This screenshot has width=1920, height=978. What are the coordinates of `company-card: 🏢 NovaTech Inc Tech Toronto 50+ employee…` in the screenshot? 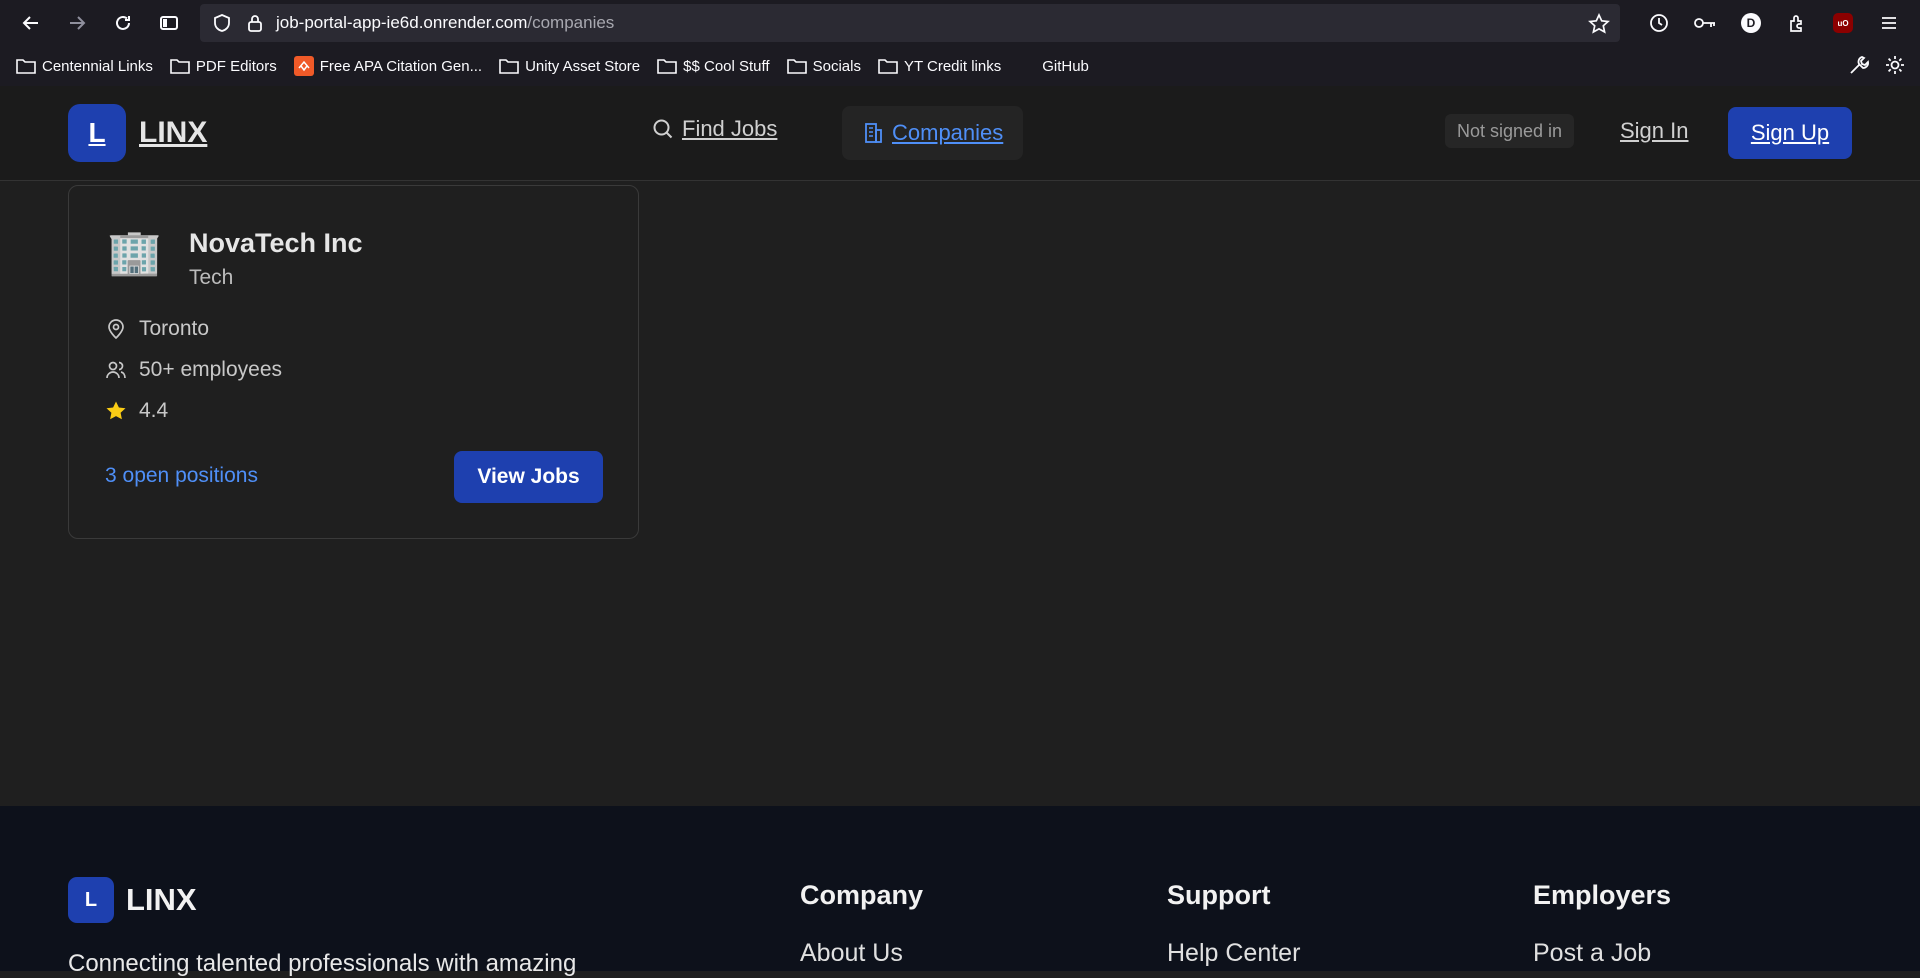 It's located at (353, 362).